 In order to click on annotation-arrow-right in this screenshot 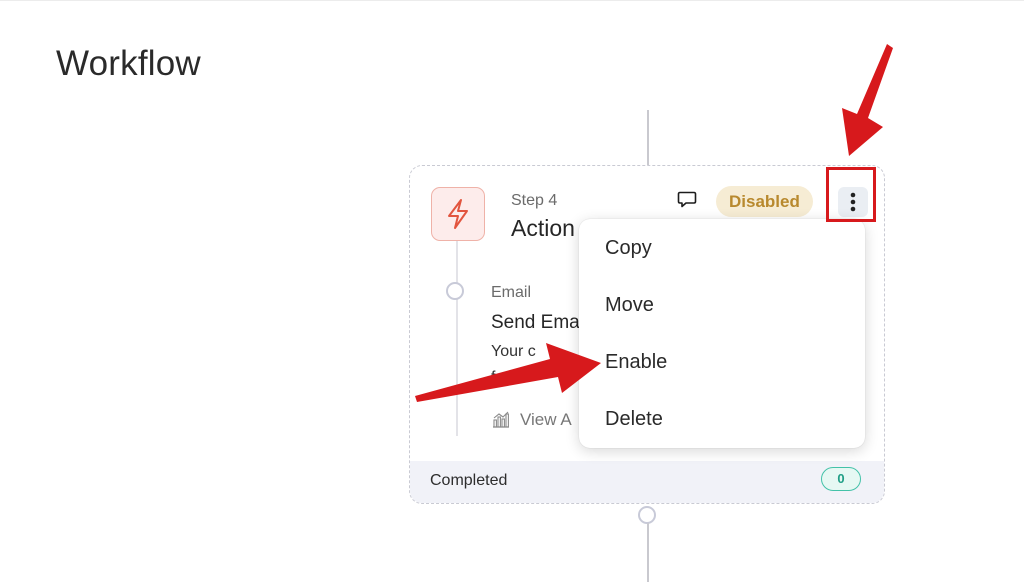, I will do `click(508, 372)`.